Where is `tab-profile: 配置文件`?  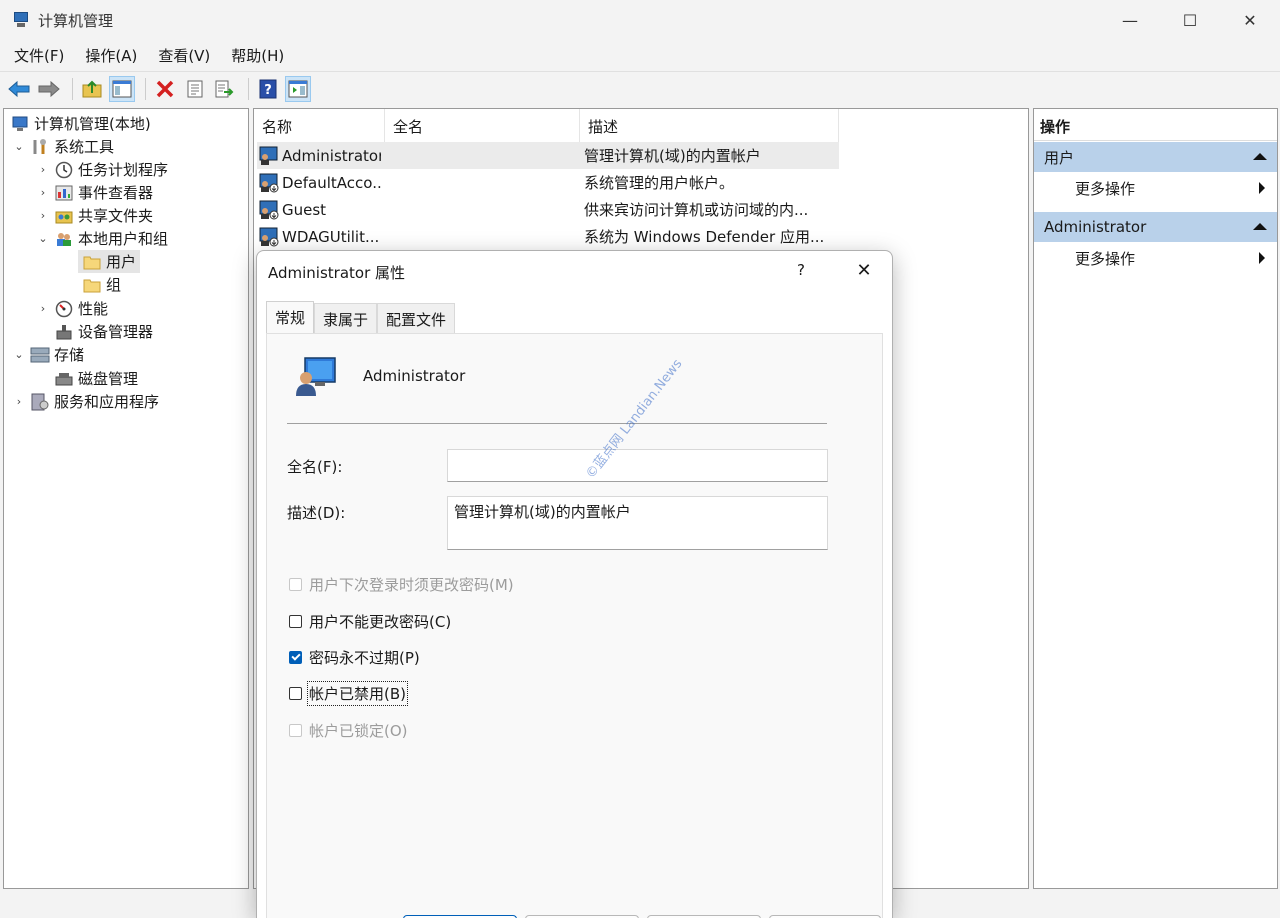 tab-profile: 配置文件 is located at coordinates (416, 319).